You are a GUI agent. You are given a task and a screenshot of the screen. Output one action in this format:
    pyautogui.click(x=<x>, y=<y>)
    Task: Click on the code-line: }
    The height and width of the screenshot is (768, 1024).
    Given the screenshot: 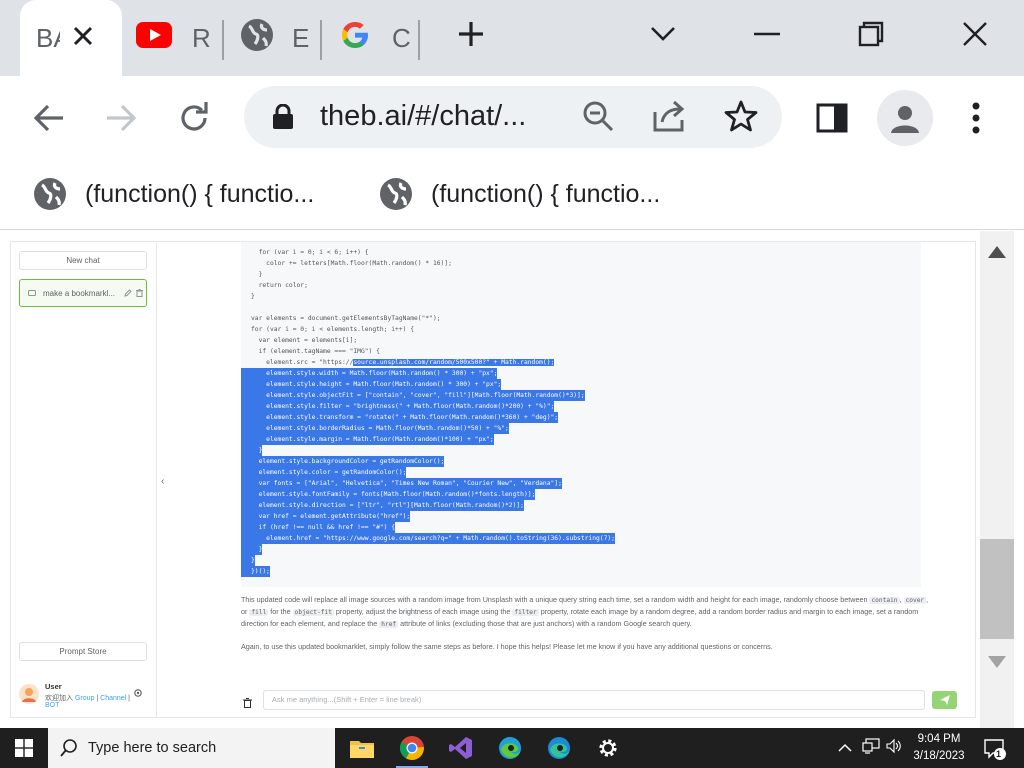 What is the action you would take?
    pyautogui.click(x=248, y=560)
    